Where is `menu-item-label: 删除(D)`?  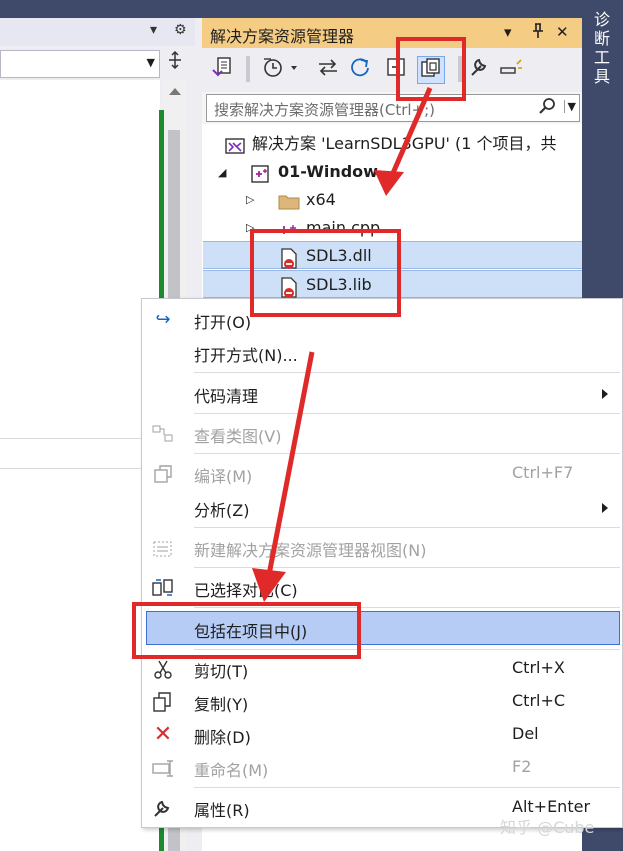
menu-item-label: 删除(D) is located at coordinates (222, 737).